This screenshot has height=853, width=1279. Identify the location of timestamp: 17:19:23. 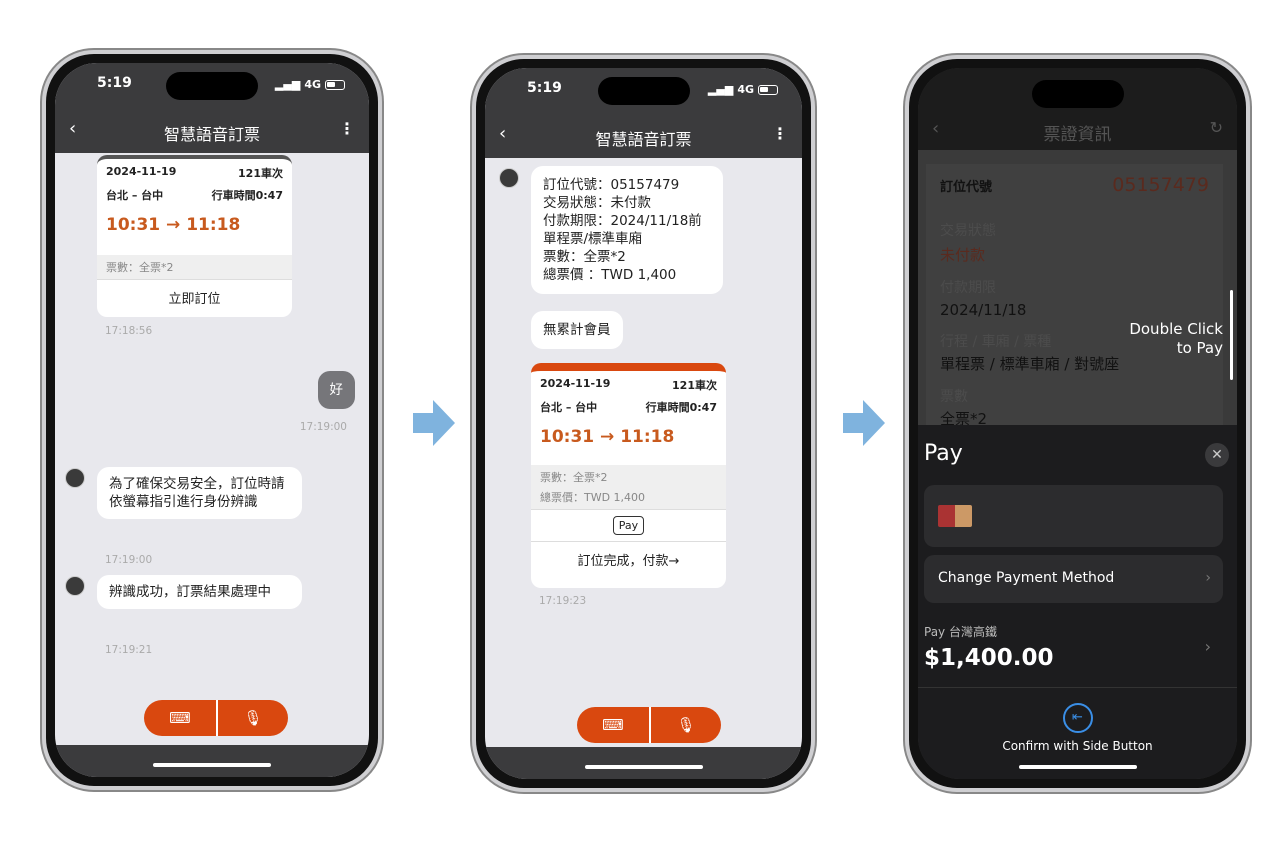
(563, 601).